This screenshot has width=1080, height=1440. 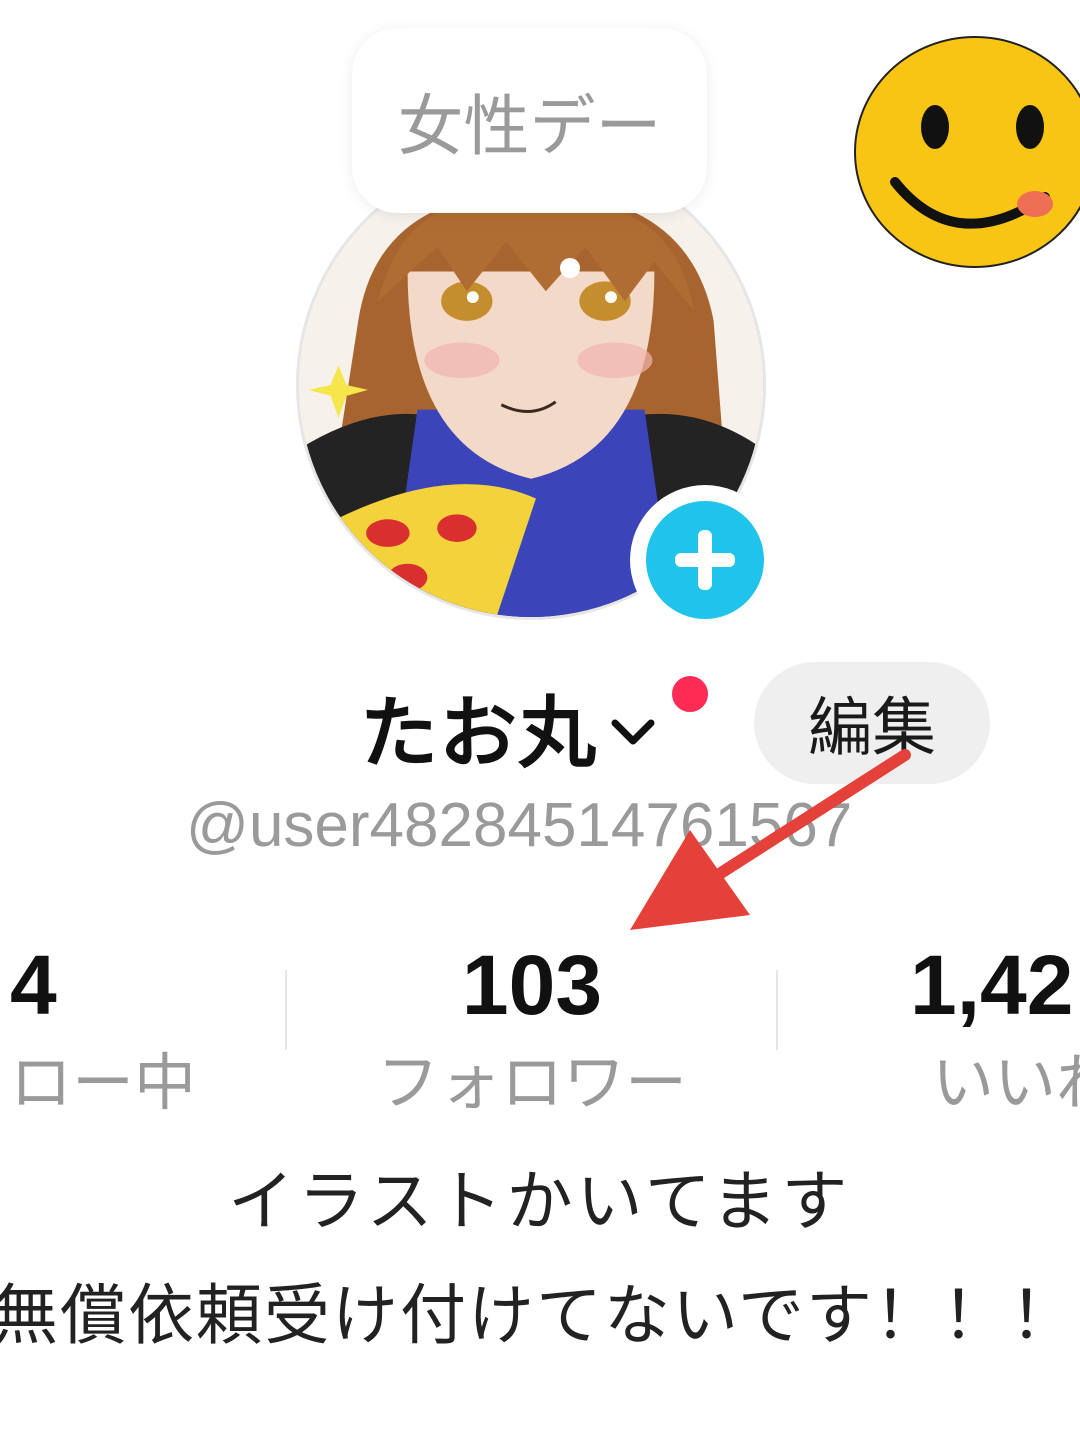 I want to click on name-row: たお丸, so click(x=508, y=727).